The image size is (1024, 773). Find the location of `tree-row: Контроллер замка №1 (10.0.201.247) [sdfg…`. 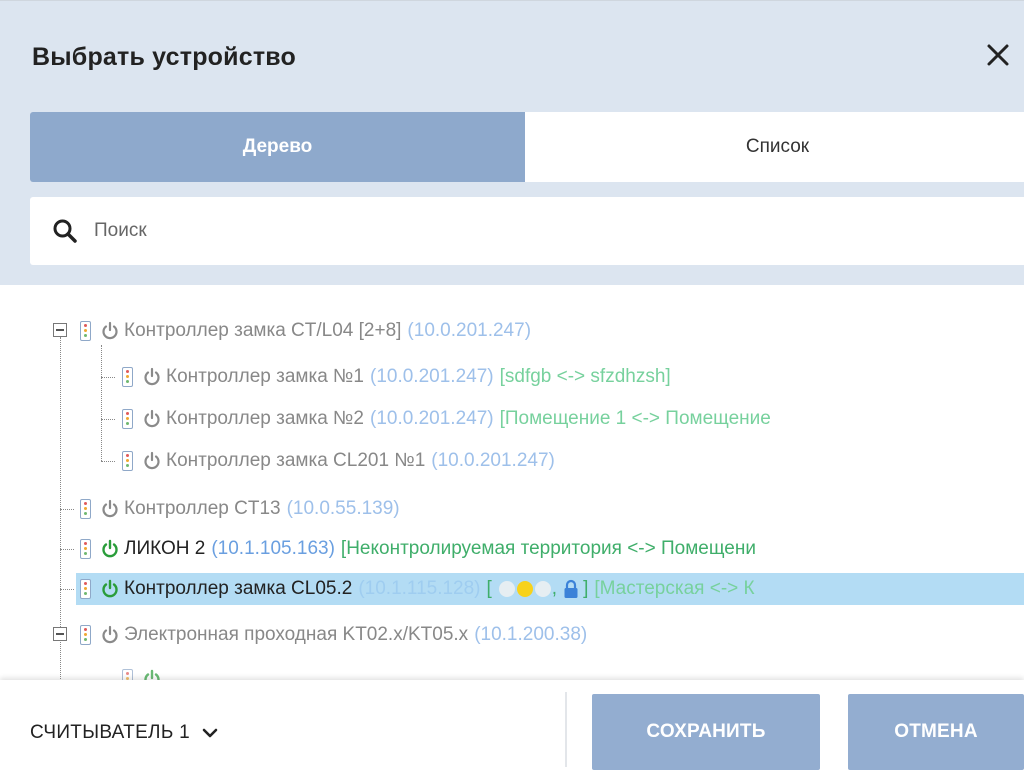

tree-row: Контроллер замка №1 (10.0.201.247) [sdfg… is located at coordinates (396, 377).